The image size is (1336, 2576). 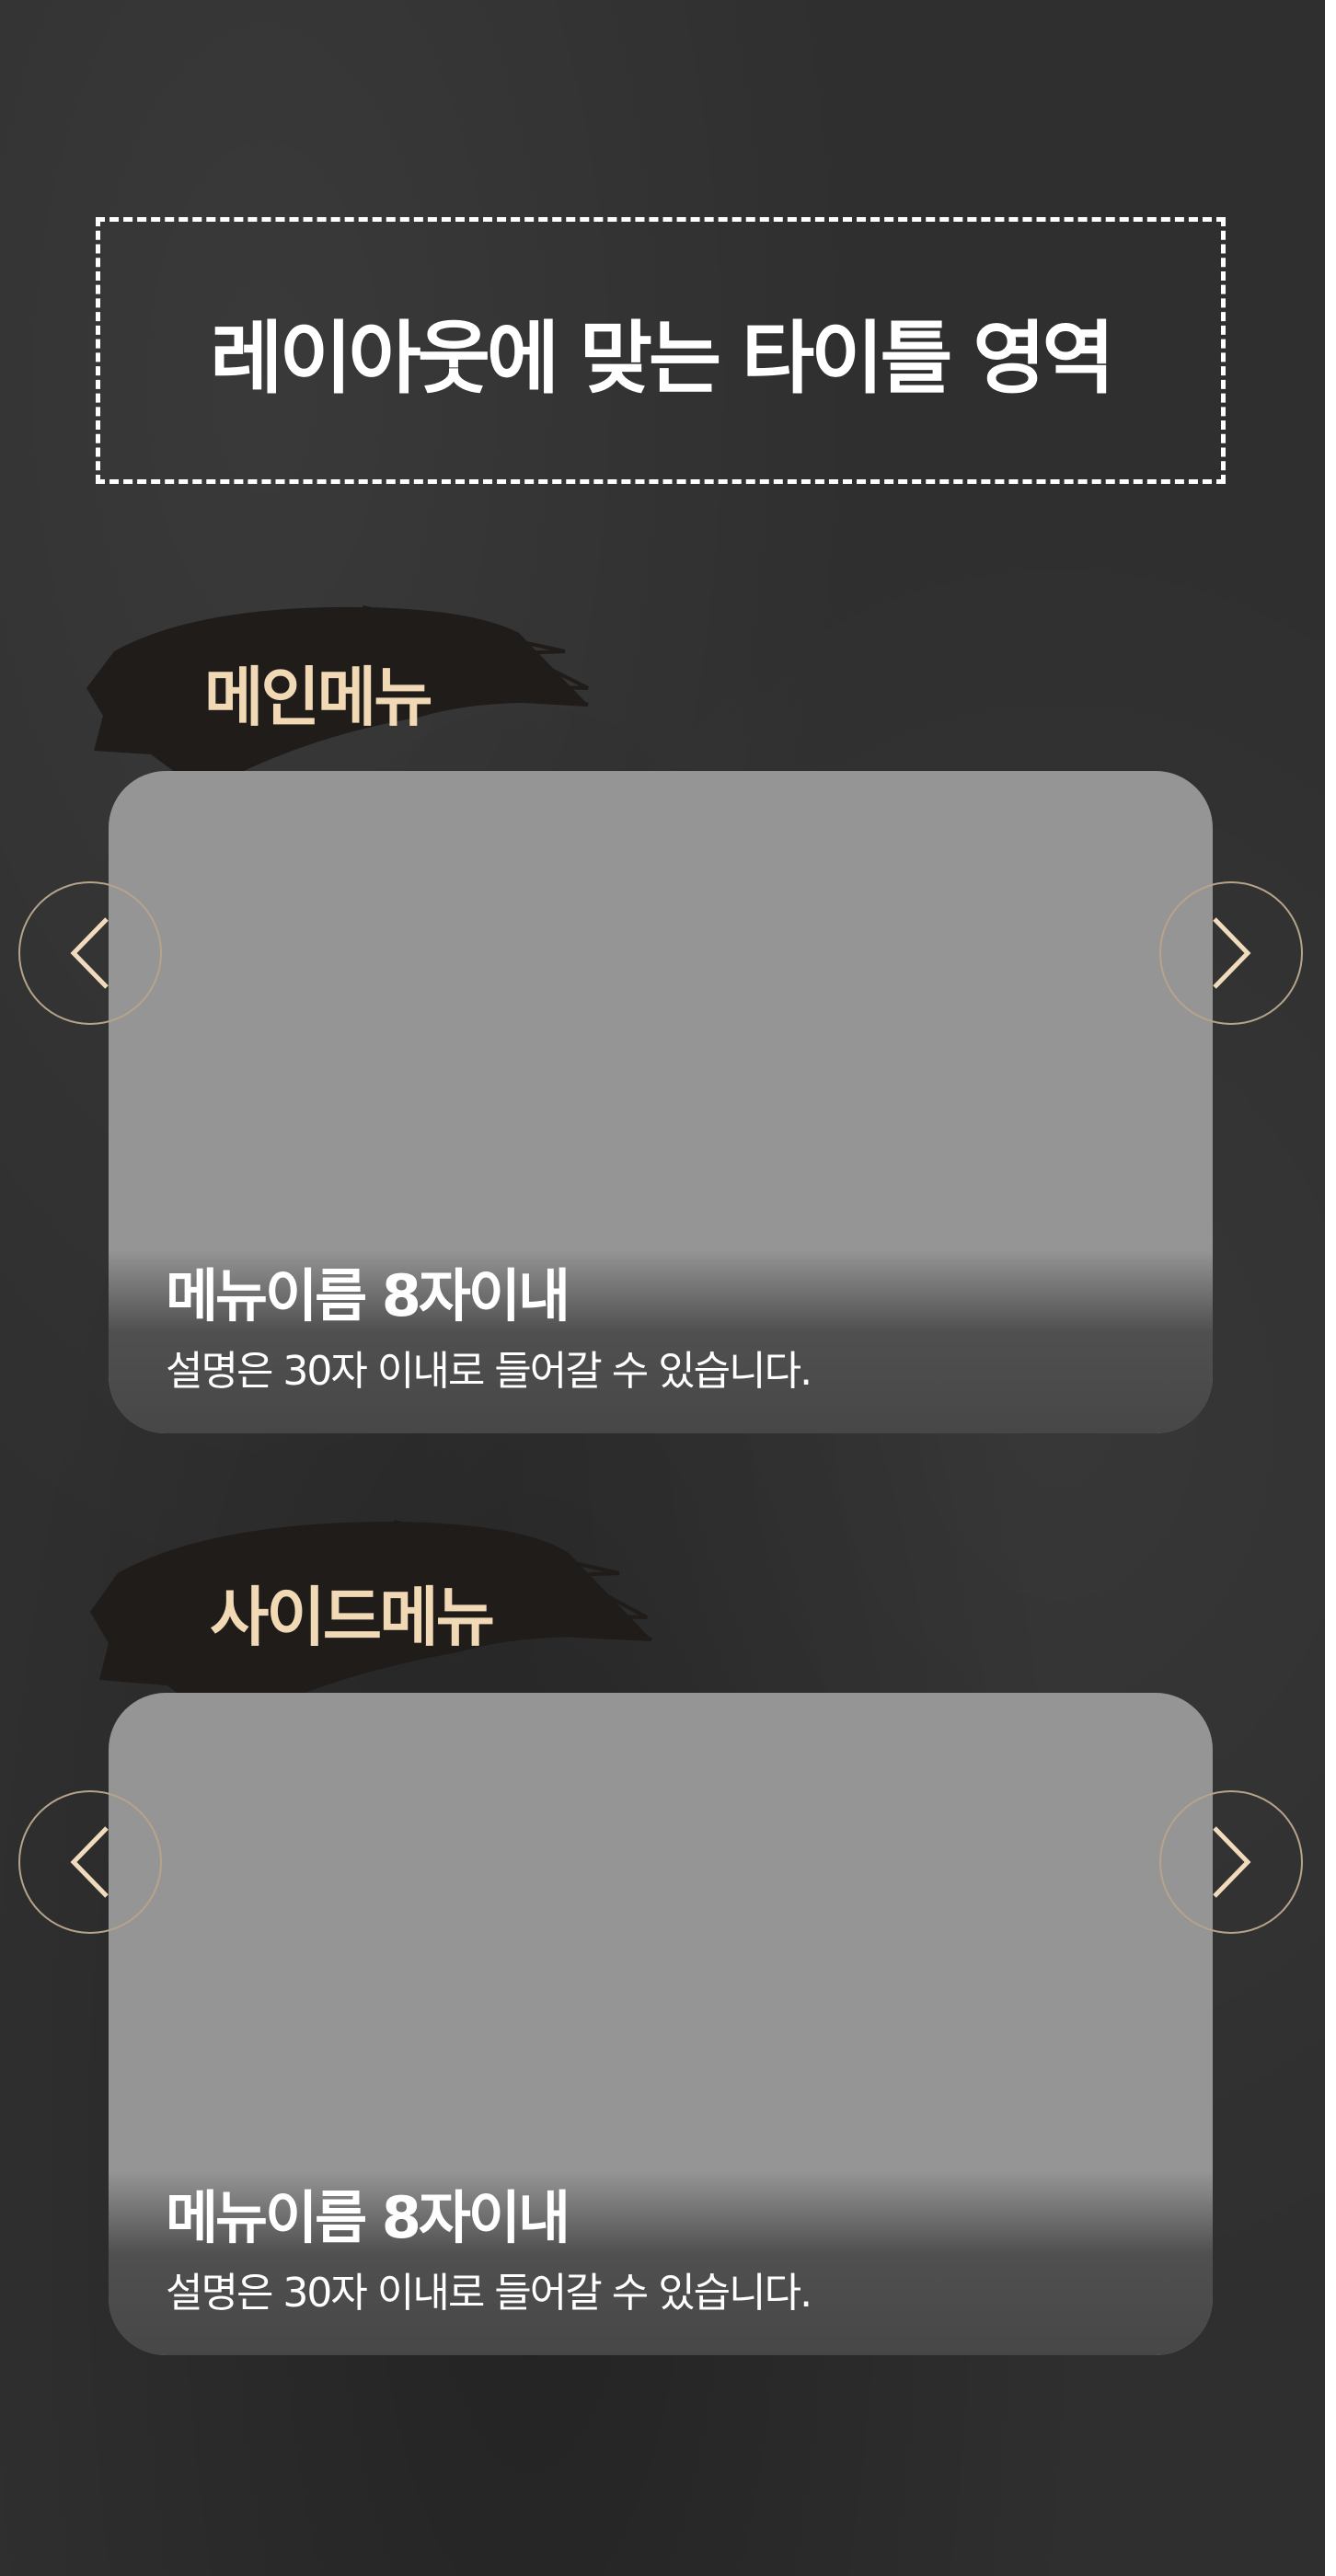 What do you see at coordinates (352, 1617) in the screenshot?
I see `section-label-side-menu: 사이드메뉴` at bounding box center [352, 1617].